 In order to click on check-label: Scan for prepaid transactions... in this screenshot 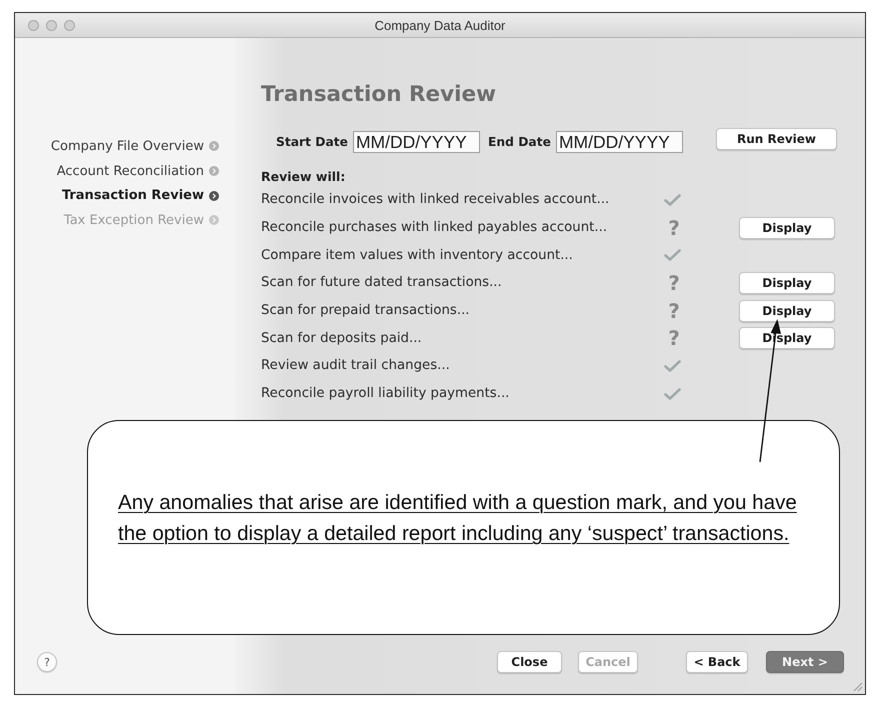, I will do `click(366, 310)`.